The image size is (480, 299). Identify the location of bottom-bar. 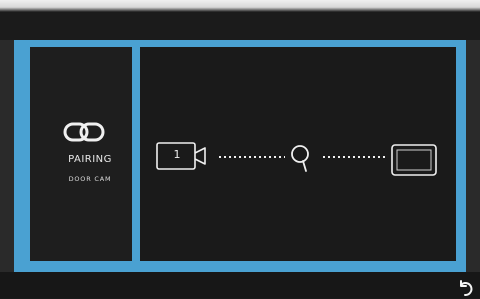
(240, 285).